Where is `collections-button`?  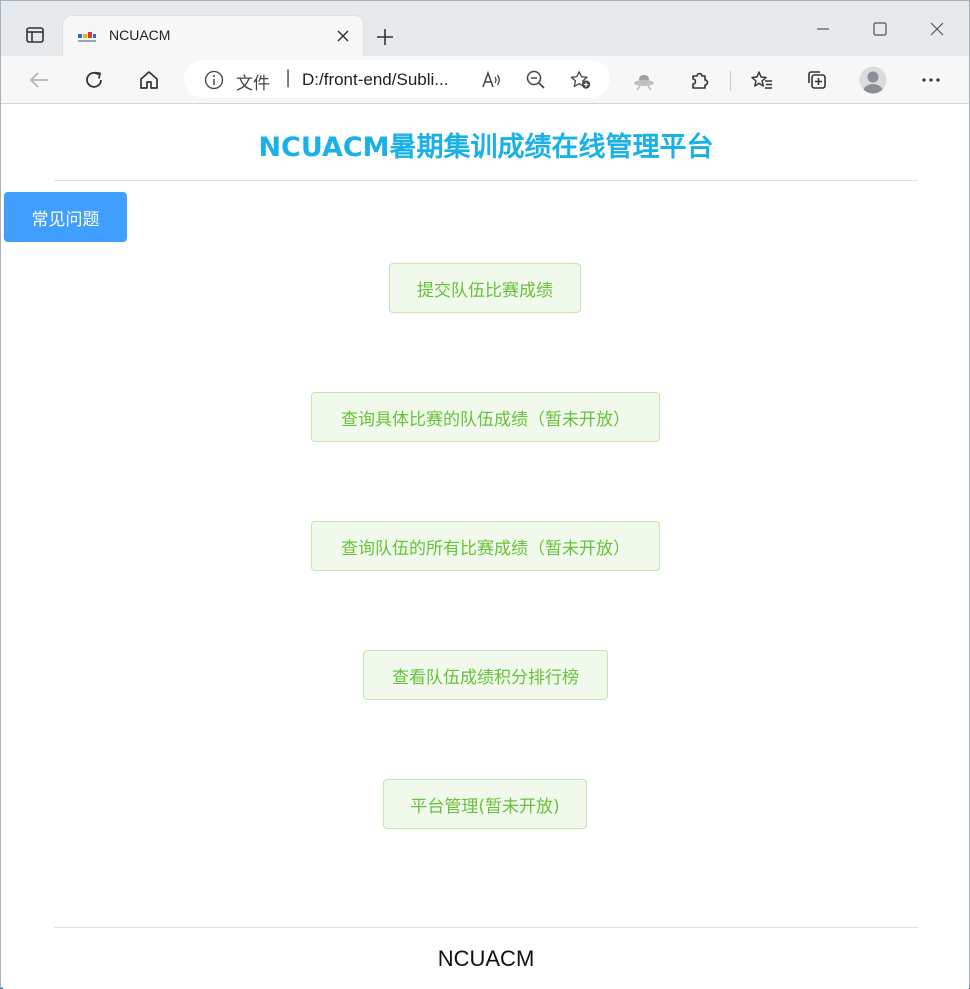 collections-button is located at coordinates (817, 80).